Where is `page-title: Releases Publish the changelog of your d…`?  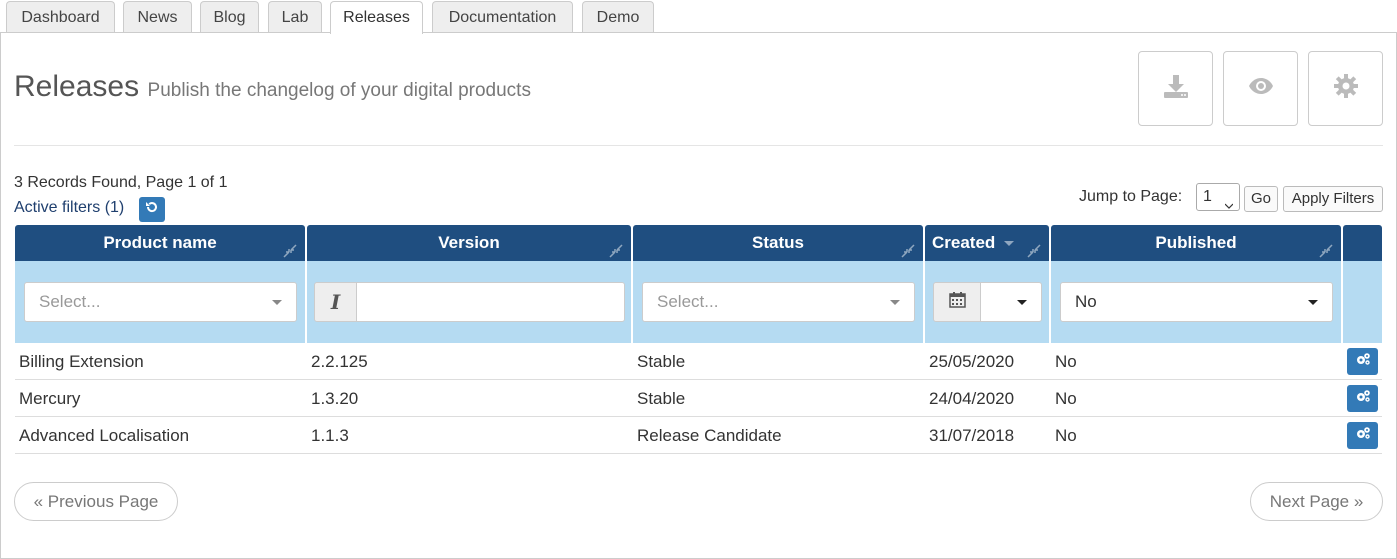
page-title: Releases Publish the changelog of your d… is located at coordinates (272, 87).